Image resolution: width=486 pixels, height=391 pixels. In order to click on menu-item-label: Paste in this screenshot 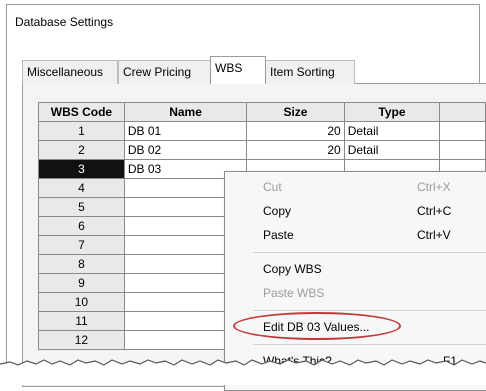, I will do `click(278, 235)`.